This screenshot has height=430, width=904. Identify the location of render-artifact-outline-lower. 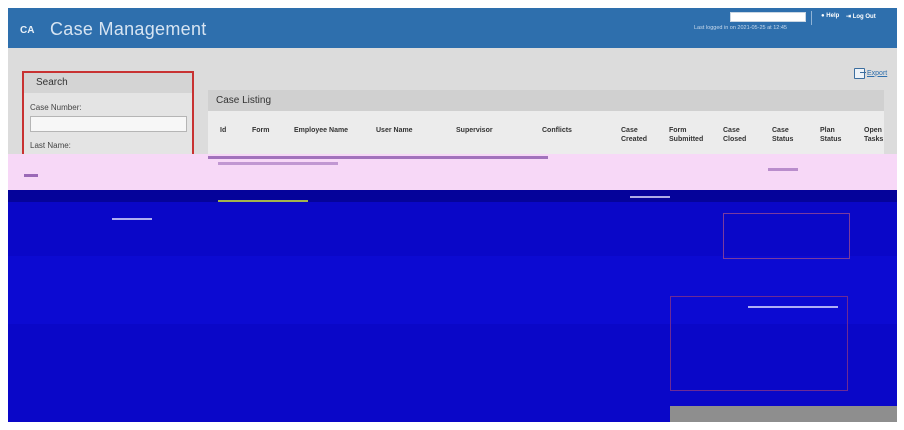
(759, 343).